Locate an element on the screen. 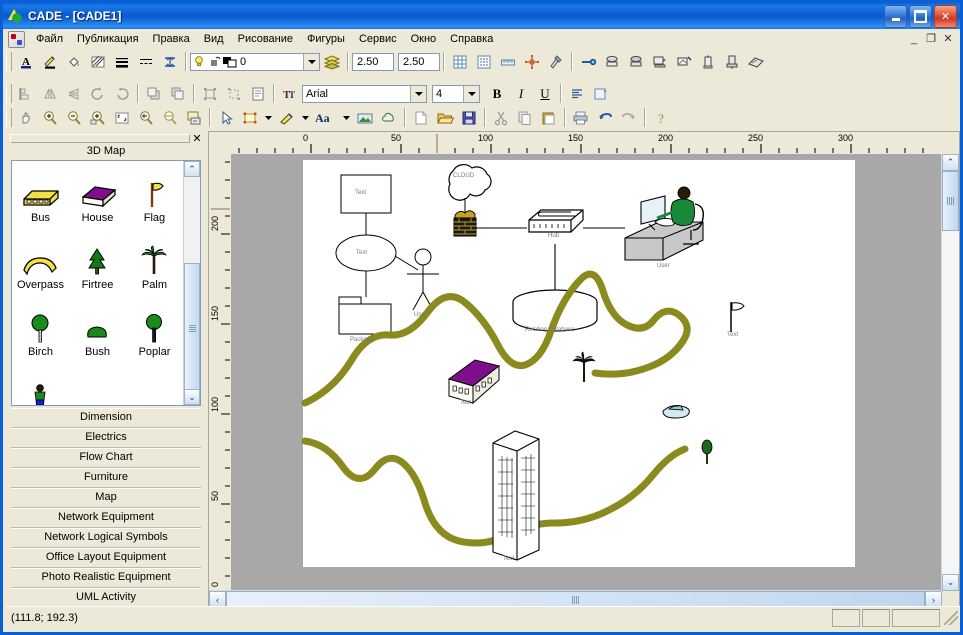 The image size is (963, 635). redraw-icon is located at coordinates (194, 117).